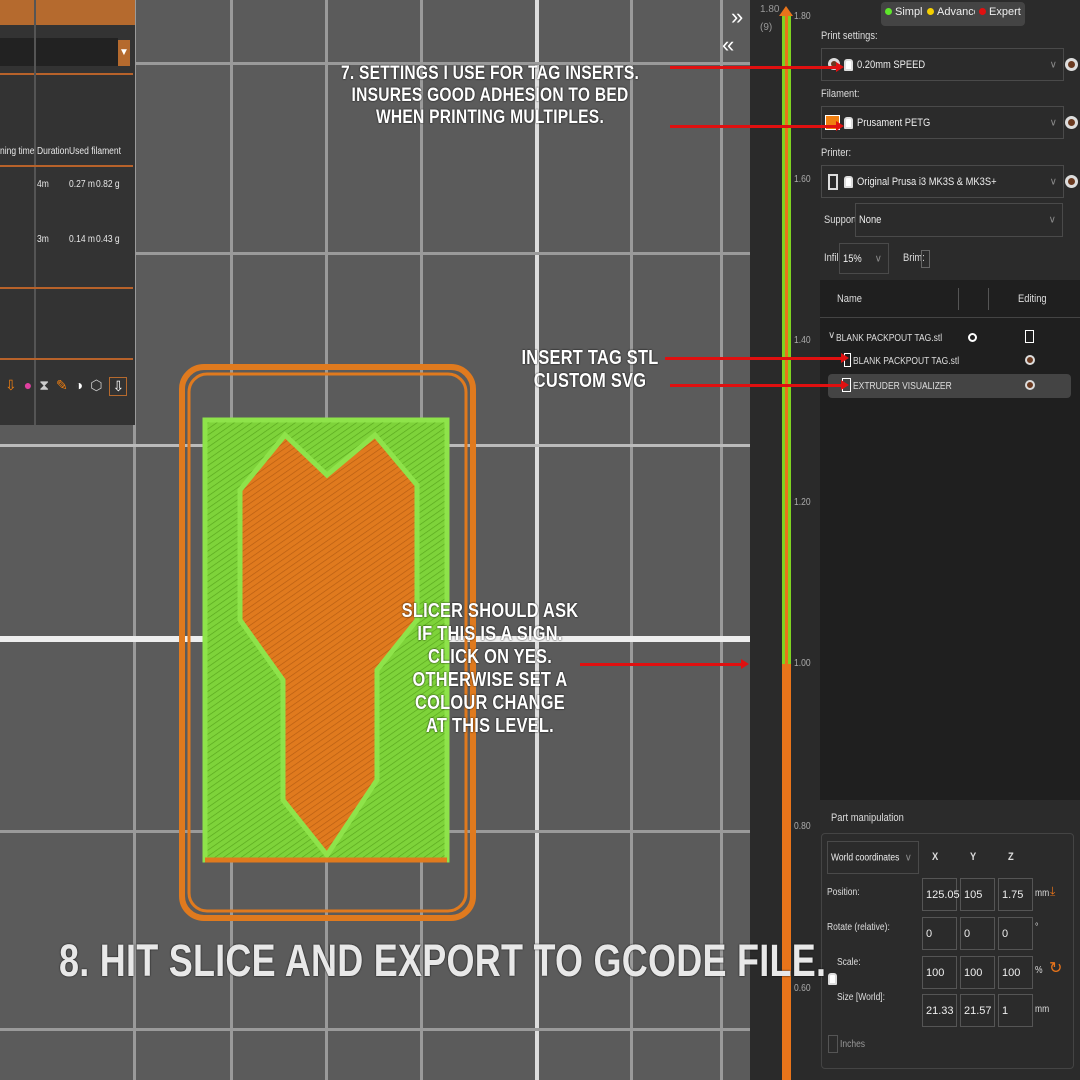  I want to click on drop-to-bed-icon: ⤓, so click(1052, 891).